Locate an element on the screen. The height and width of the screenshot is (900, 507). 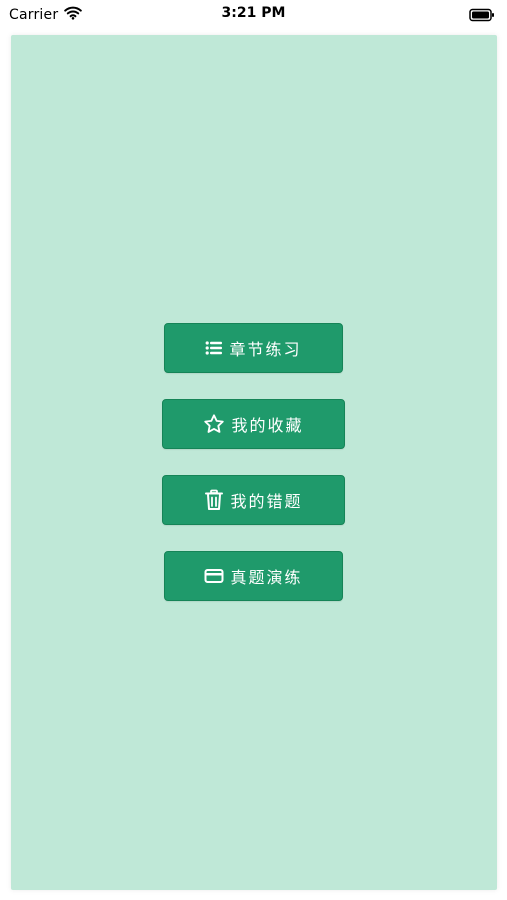
clock-time: 3:21 PM is located at coordinates (253, 13).